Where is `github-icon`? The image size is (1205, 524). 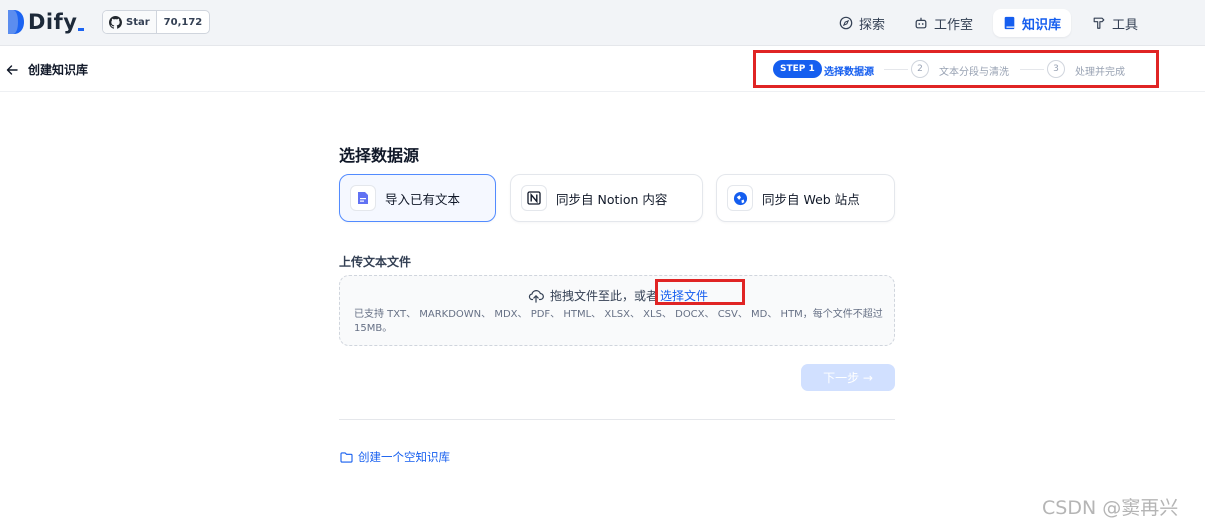
github-icon is located at coordinates (115, 22).